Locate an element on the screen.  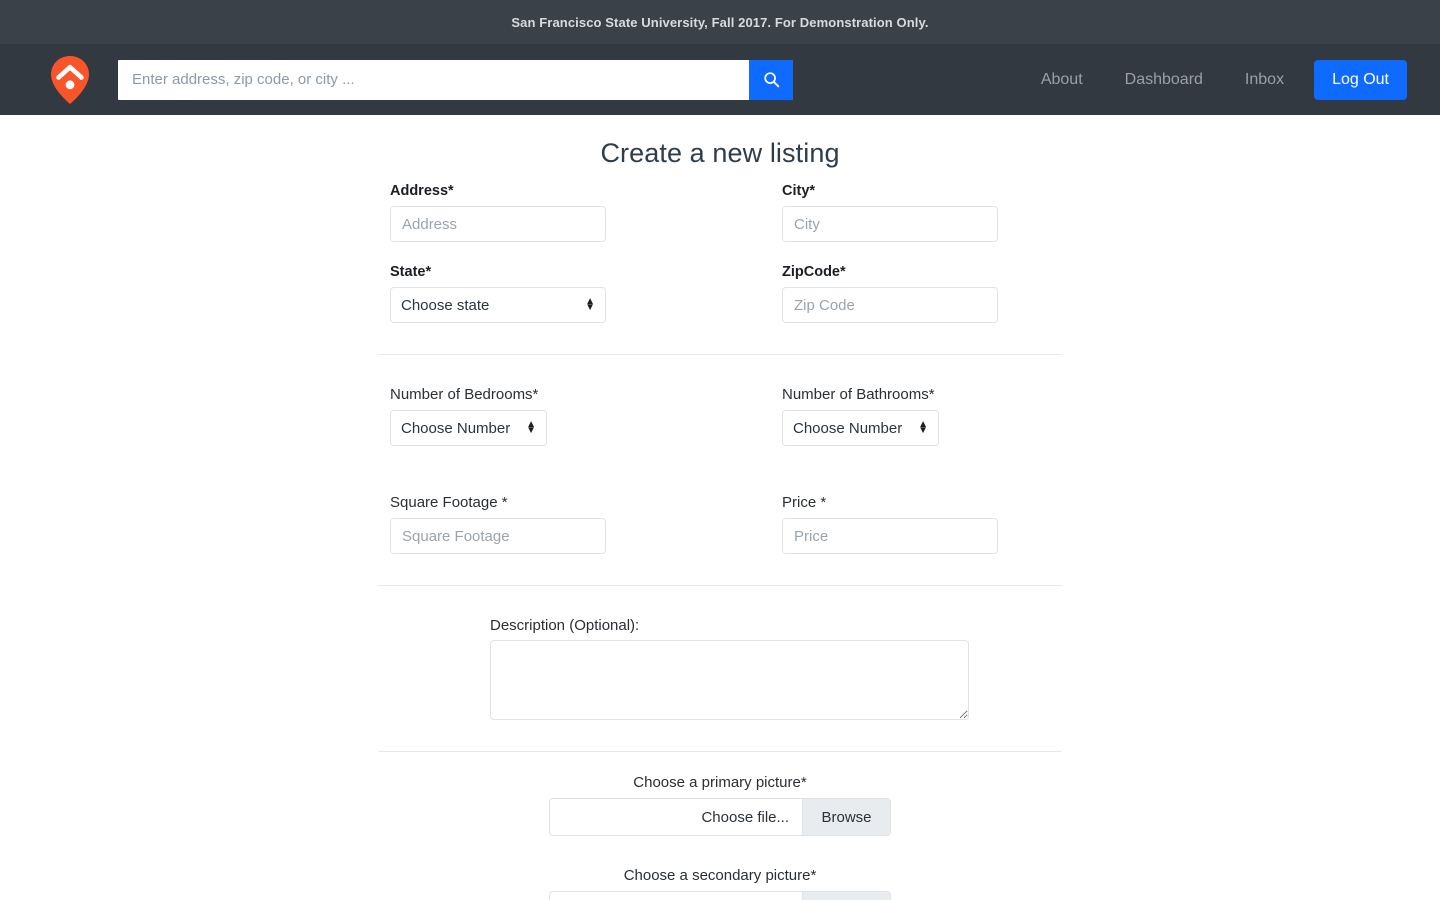
logout-button: Log Out is located at coordinates (1360, 79).